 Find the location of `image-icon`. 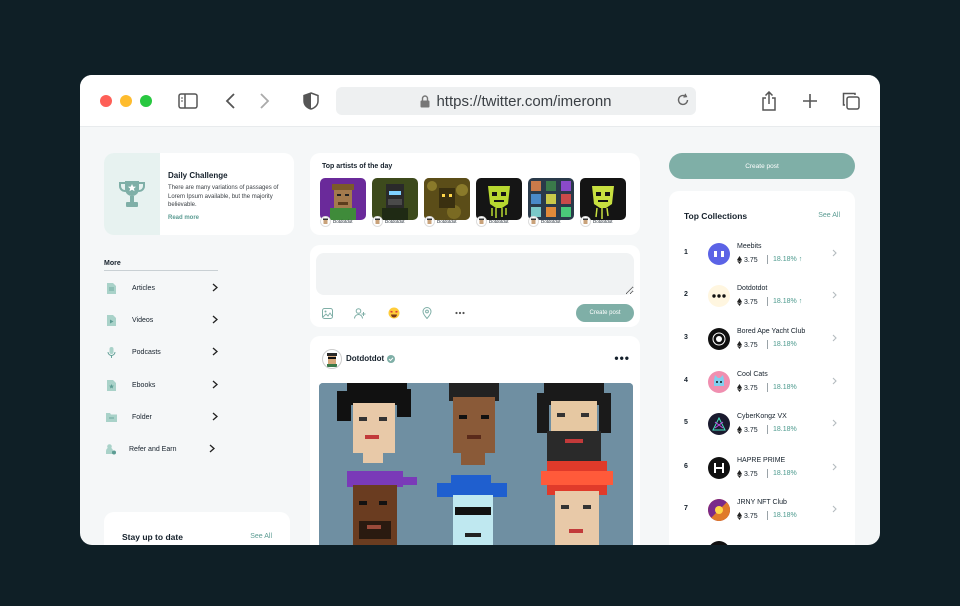

image-icon is located at coordinates (327, 313).